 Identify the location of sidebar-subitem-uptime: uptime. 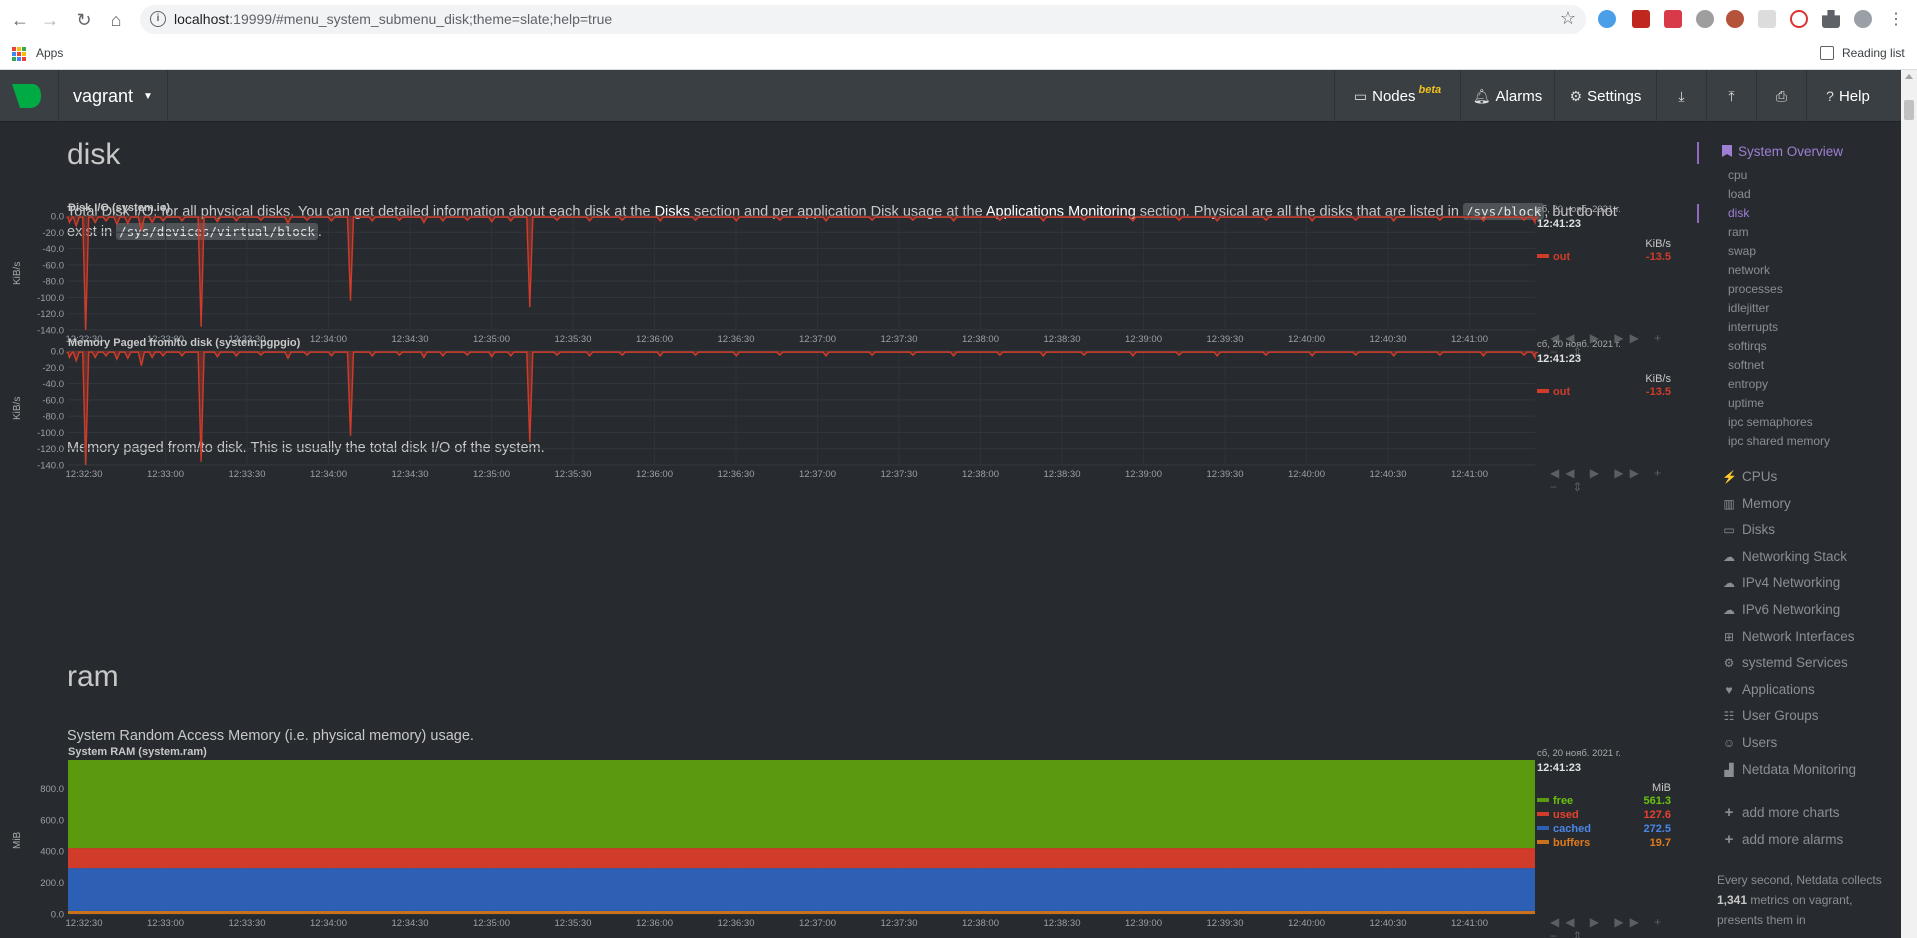
(1746, 403).